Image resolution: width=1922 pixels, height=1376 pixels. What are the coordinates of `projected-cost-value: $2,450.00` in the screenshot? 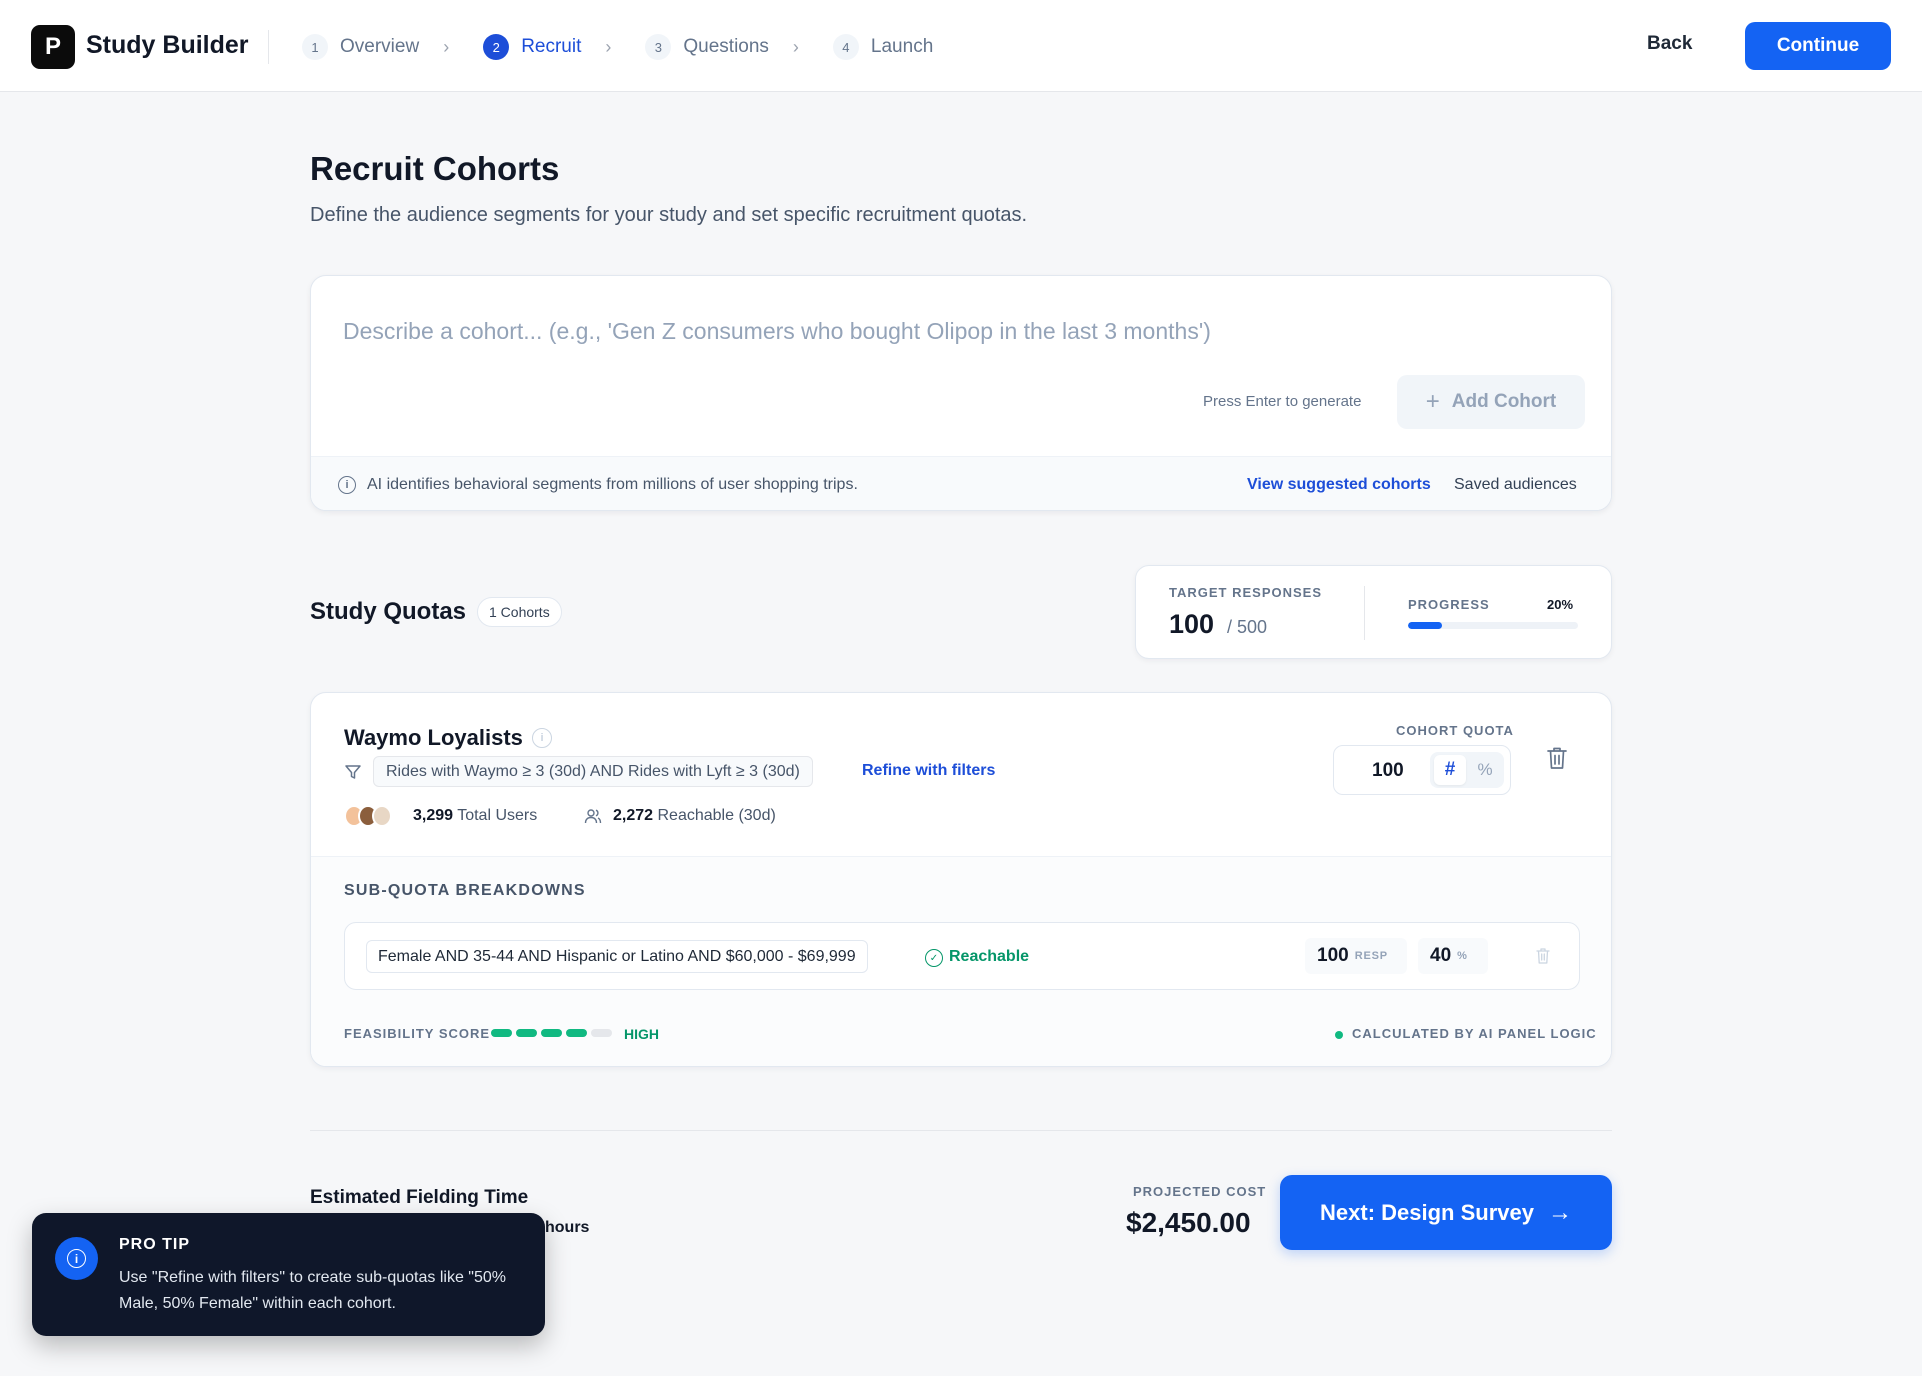 It's located at (1188, 1222).